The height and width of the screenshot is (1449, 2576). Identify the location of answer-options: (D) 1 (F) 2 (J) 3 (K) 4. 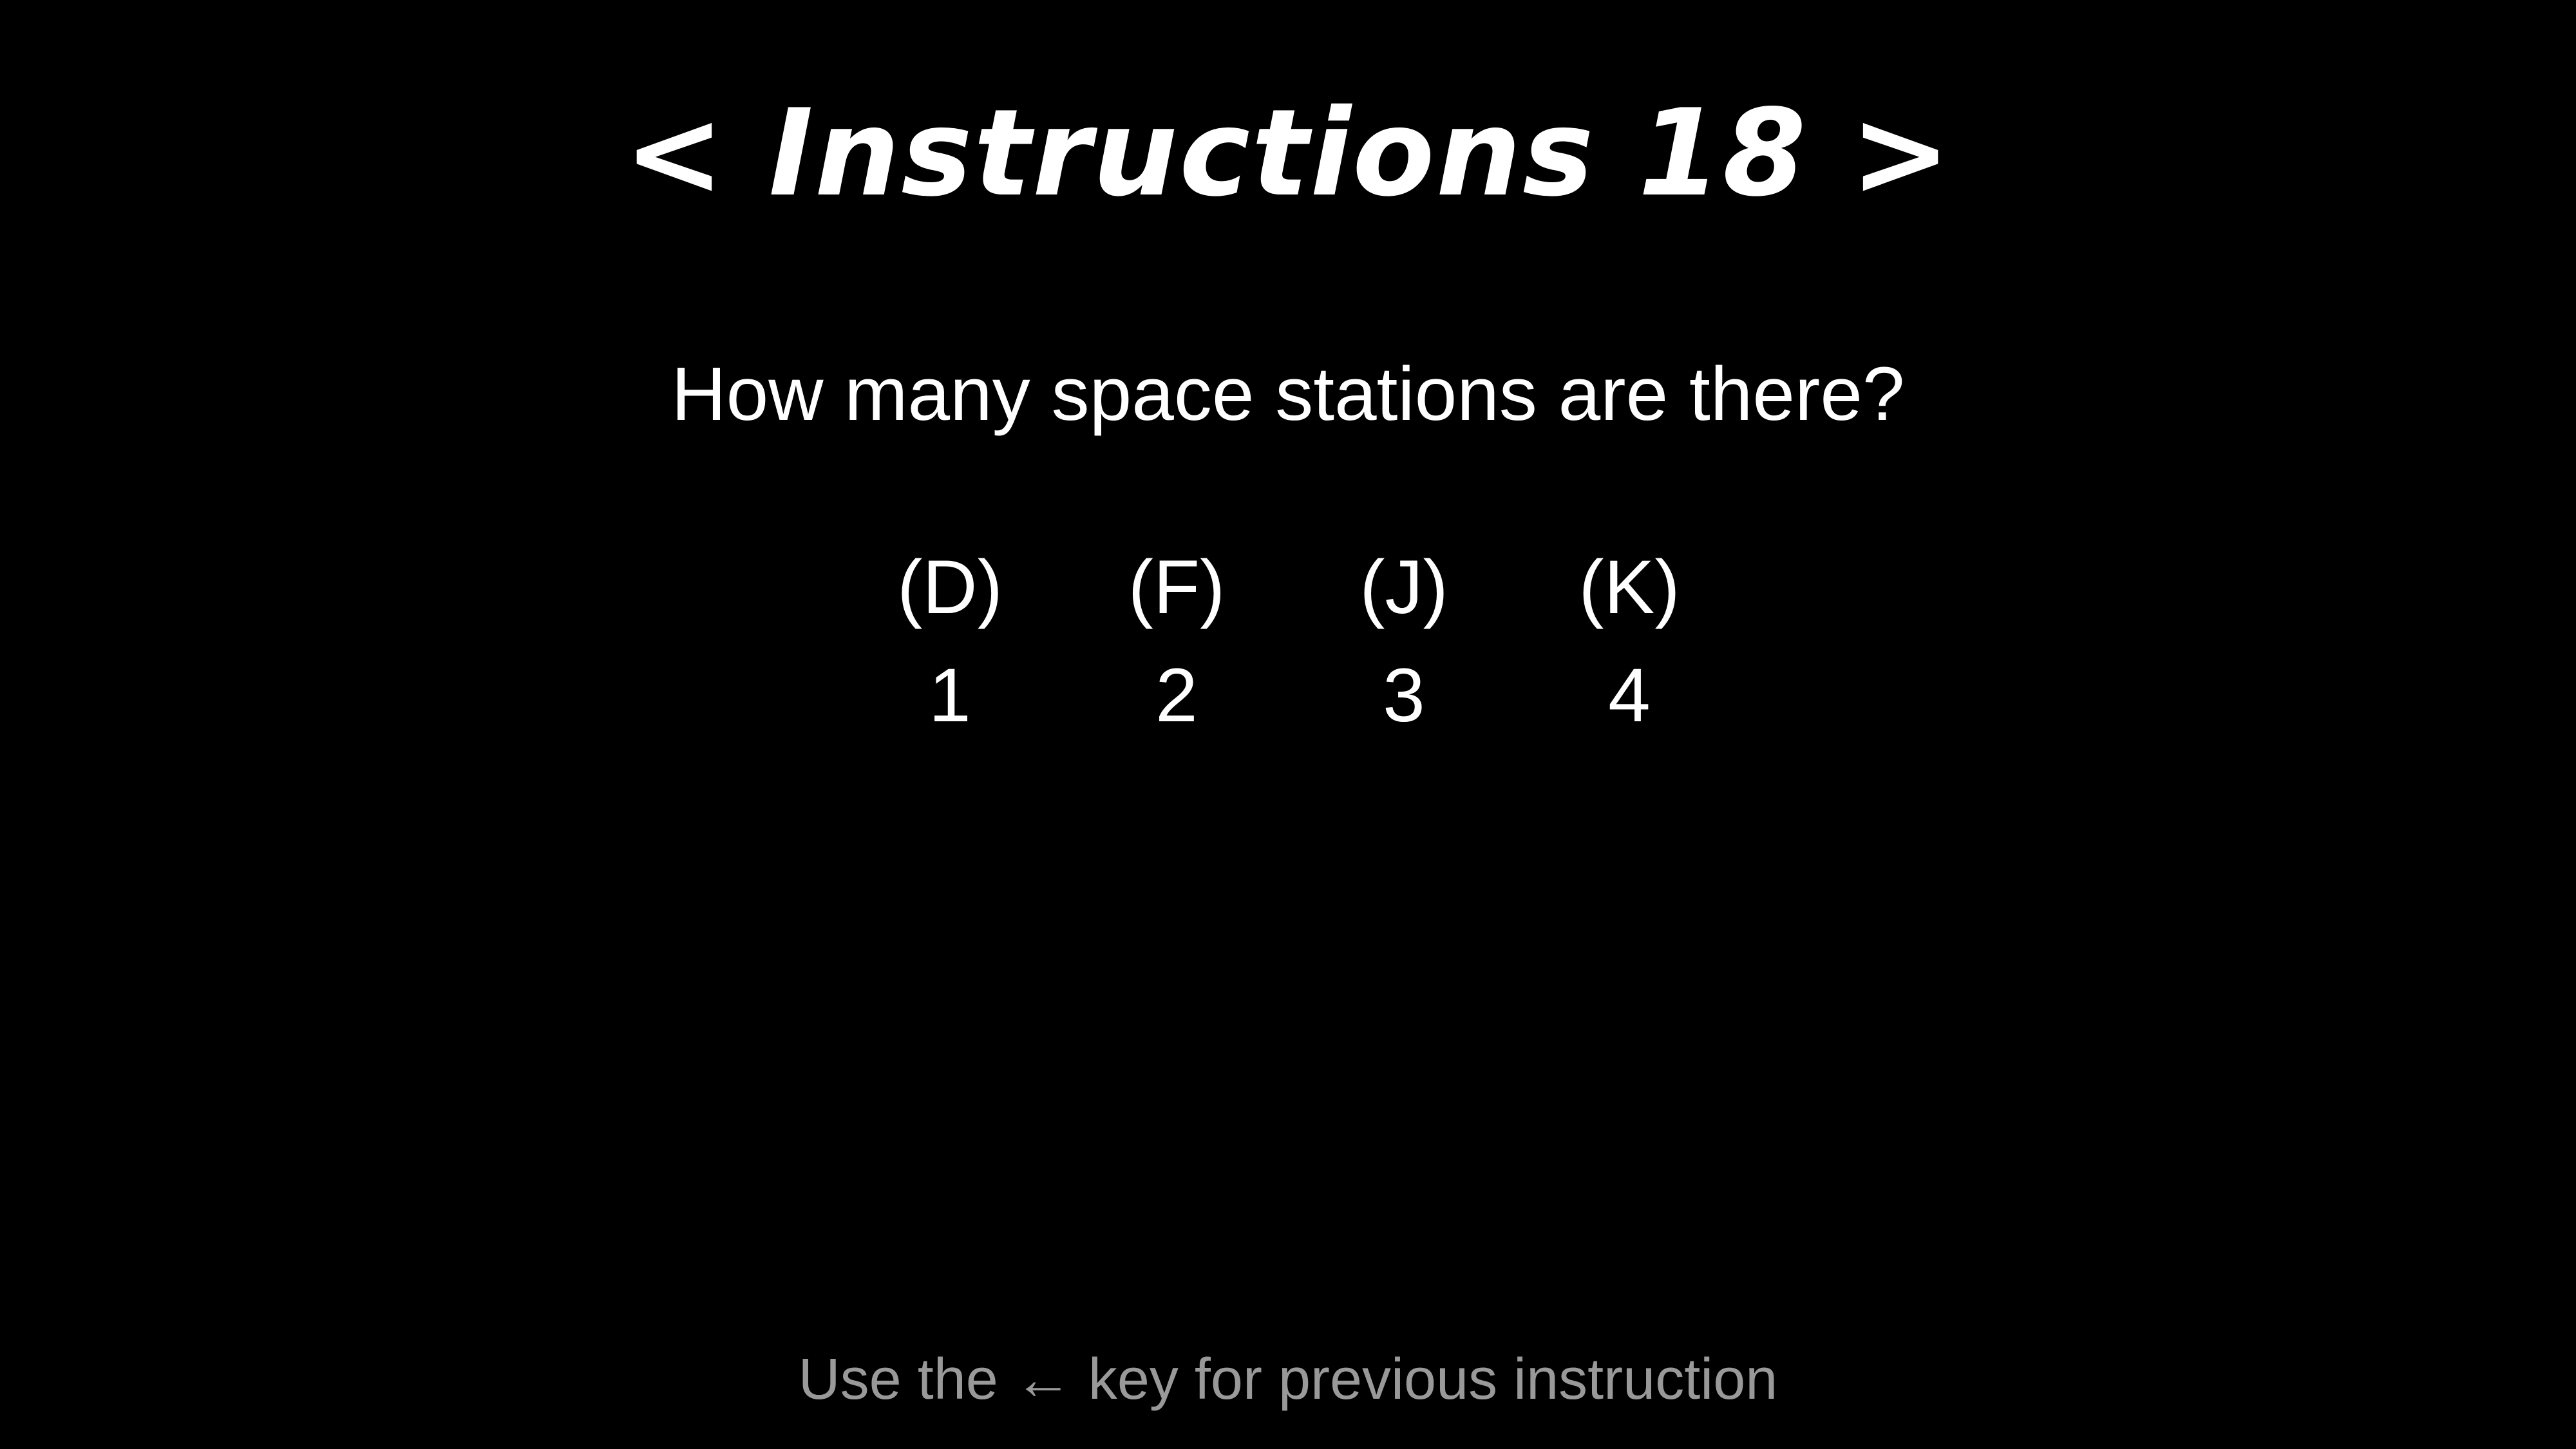
(1288, 644).